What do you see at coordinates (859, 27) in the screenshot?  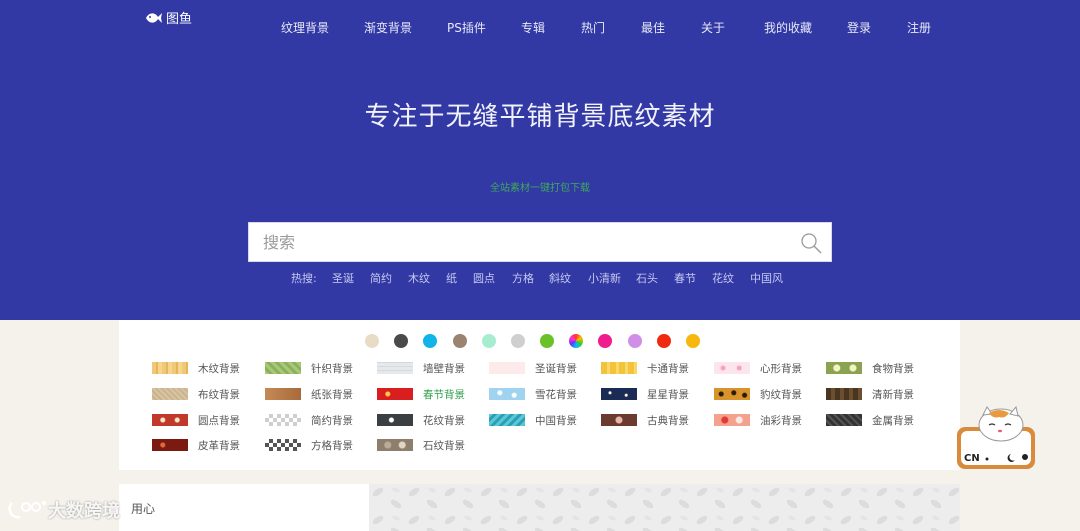 I see `nav-item-login: 登录` at bounding box center [859, 27].